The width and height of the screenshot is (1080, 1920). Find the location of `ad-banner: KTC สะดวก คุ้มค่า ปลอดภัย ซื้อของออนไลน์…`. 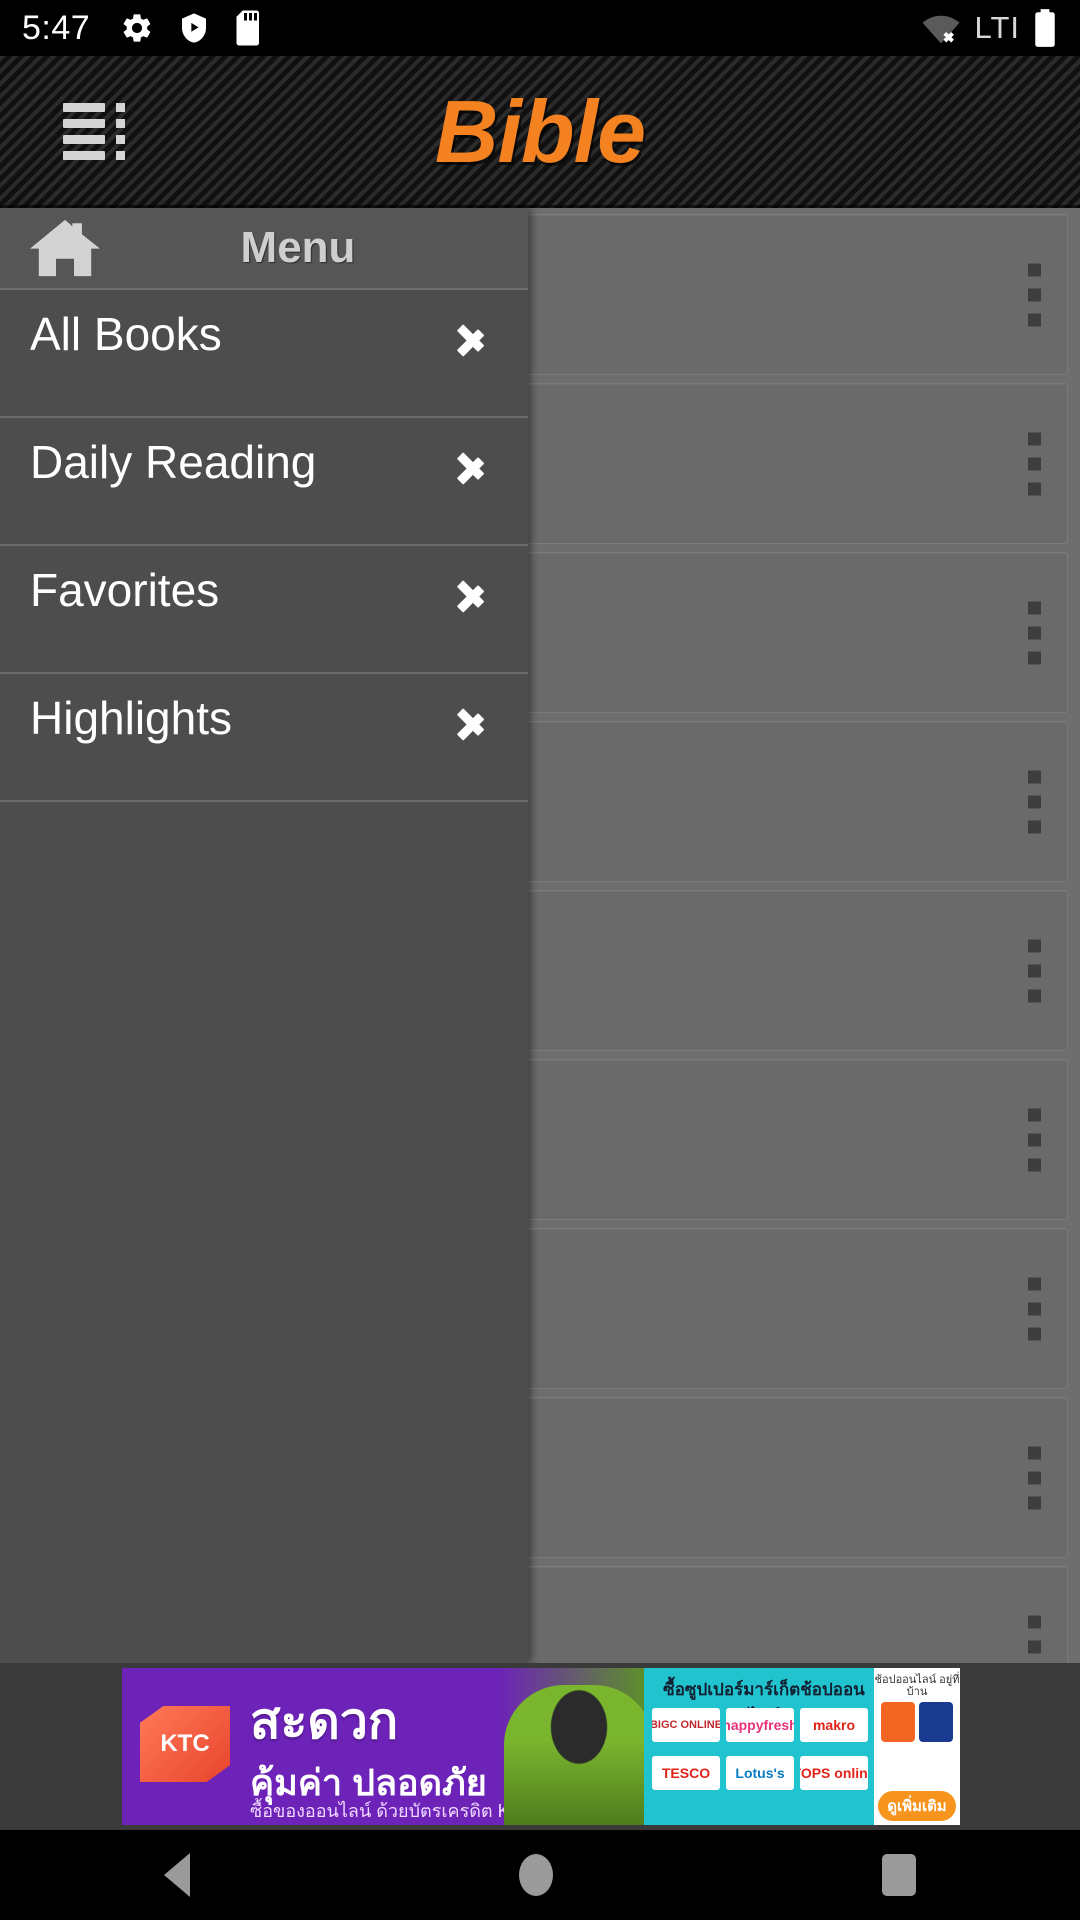

ad-banner: KTC สะดวก คุ้มค่า ปลอดภัย ซื้อของออนไลน์… is located at coordinates (541, 1746).